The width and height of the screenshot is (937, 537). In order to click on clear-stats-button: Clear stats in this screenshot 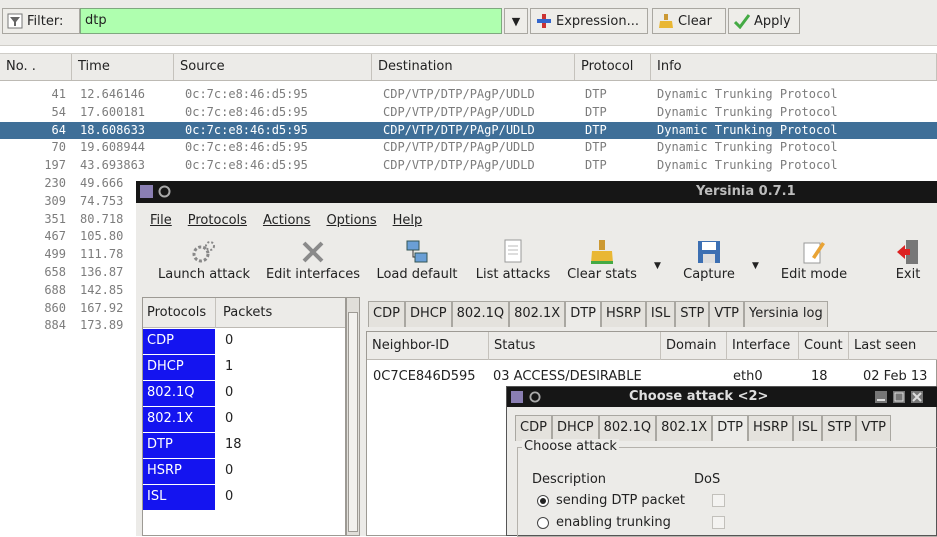, I will do `click(602, 259)`.